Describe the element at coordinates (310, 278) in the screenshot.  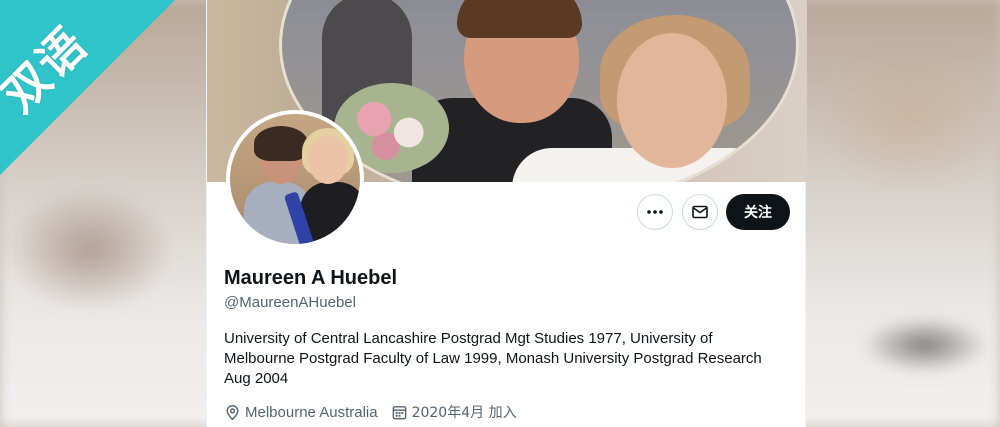
I see `display-name: Maureen A Huebel` at that location.